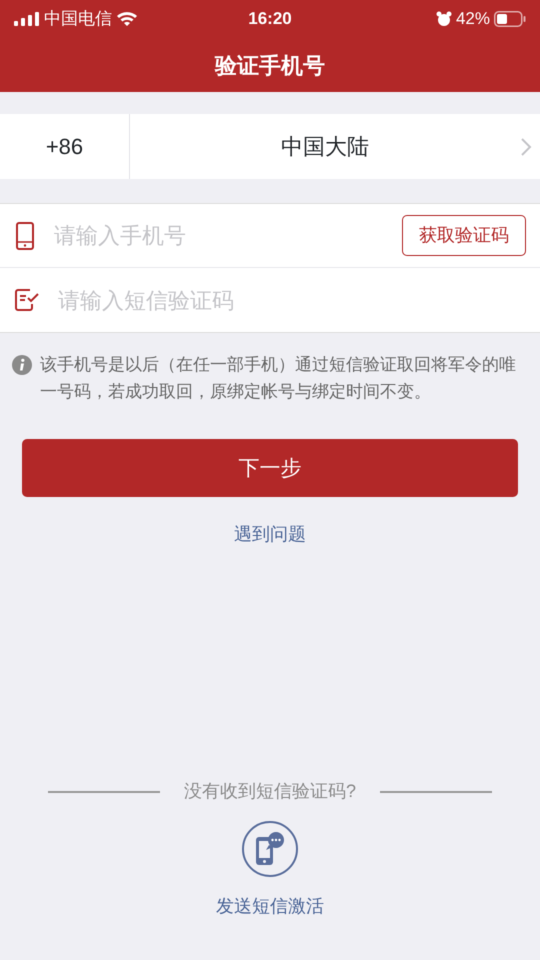  Describe the element at coordinates (444, 19) in the screenshot. I see `alarm-icon` at that location.